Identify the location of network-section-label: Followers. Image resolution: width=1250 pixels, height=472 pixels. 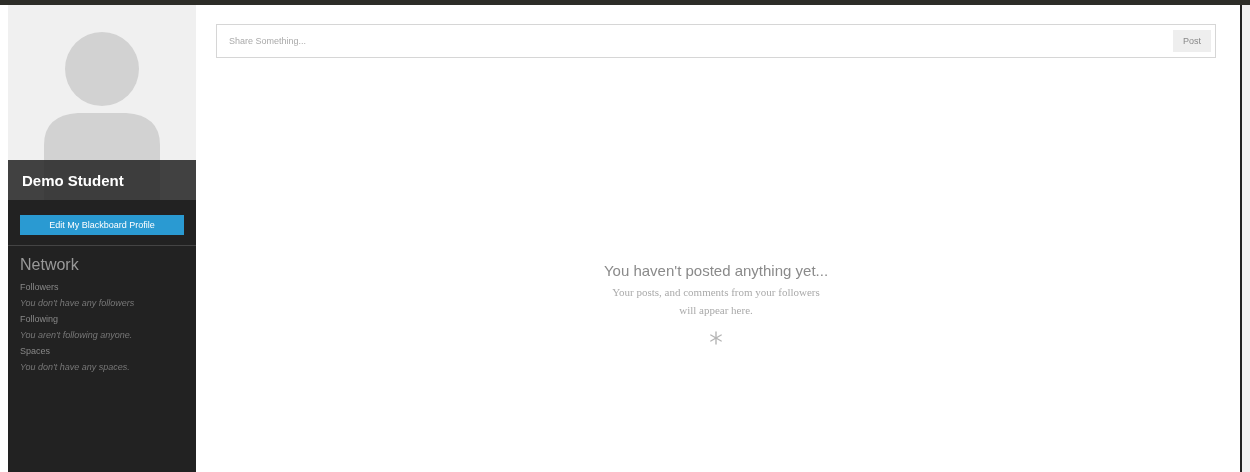
(39, 287).